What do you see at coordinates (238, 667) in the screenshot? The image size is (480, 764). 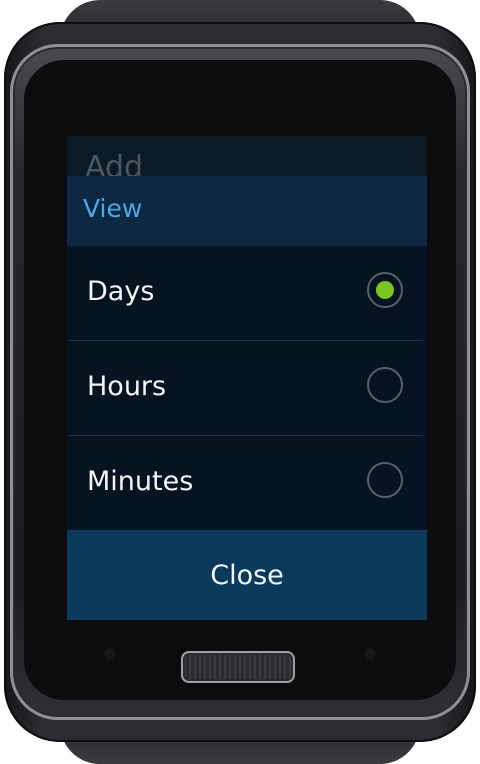 I see `hardware-home-button` at bounding box center [238, 667].